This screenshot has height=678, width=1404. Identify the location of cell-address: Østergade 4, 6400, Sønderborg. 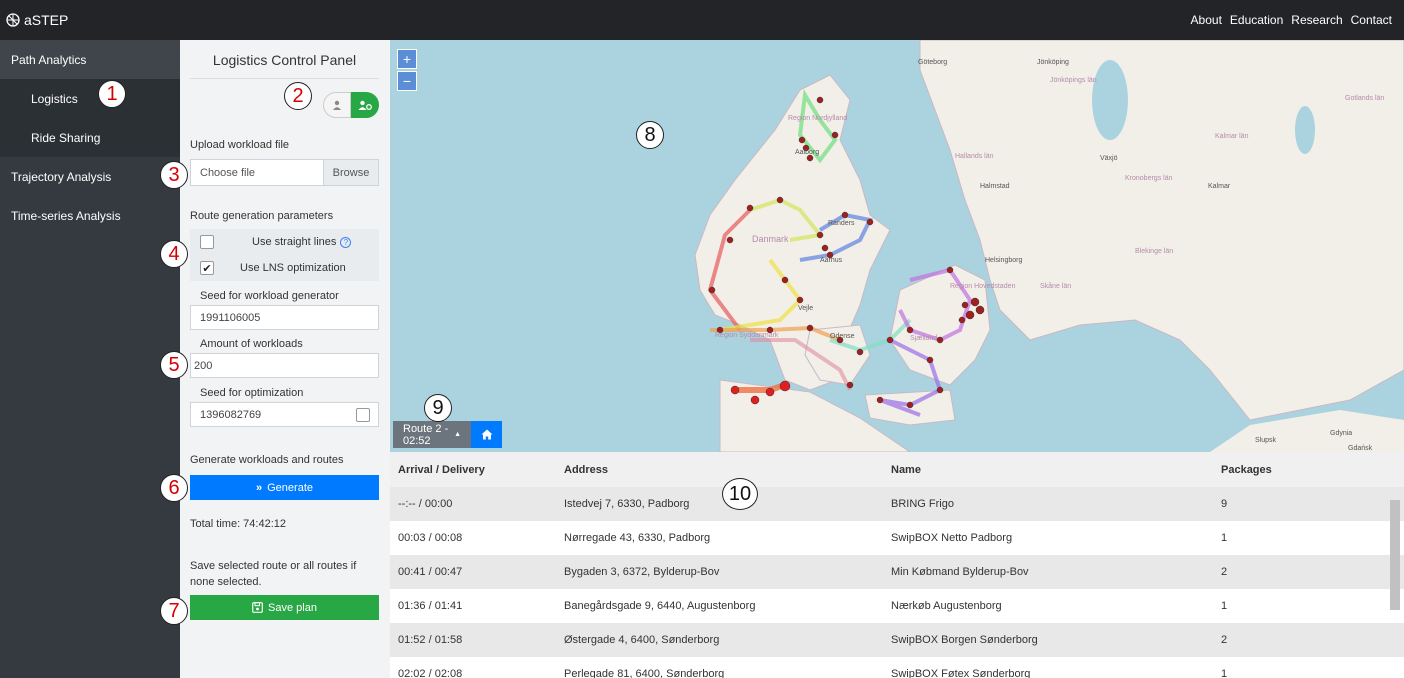
(642, 640).